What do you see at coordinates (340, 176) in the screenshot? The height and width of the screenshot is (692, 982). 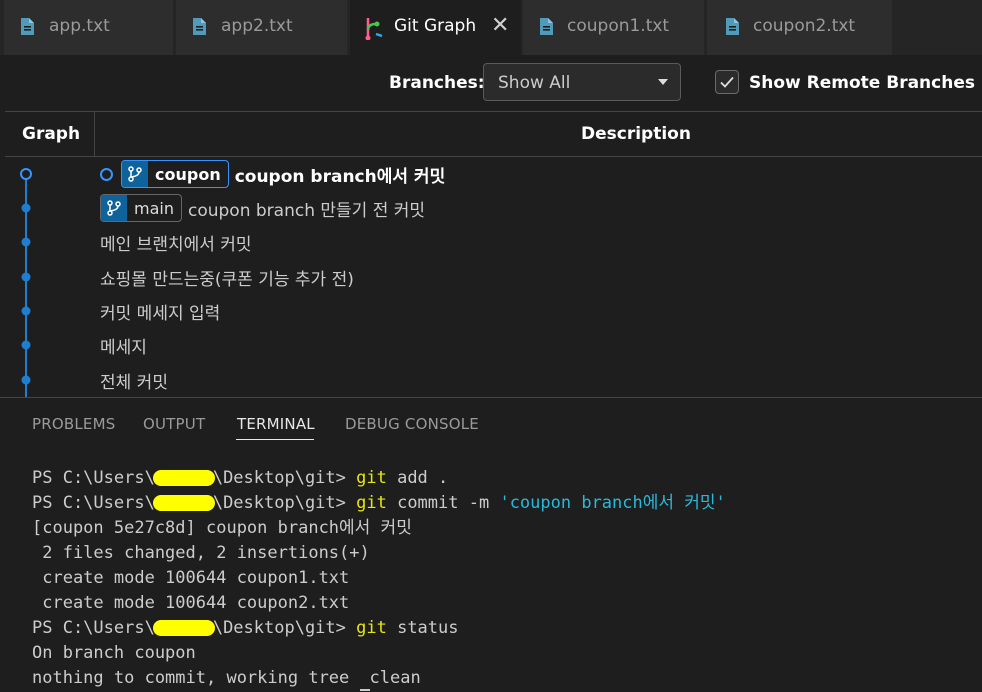 I see `commit-message: coupon branch에서 커밋` at bounding box center [340, 176].